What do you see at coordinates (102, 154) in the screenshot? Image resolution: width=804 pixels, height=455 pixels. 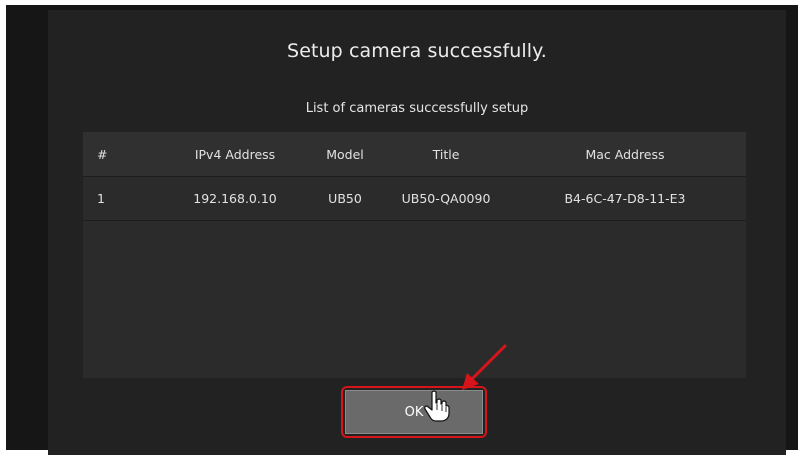 I see `column-header-number: #` at bounding box center [102, 154].